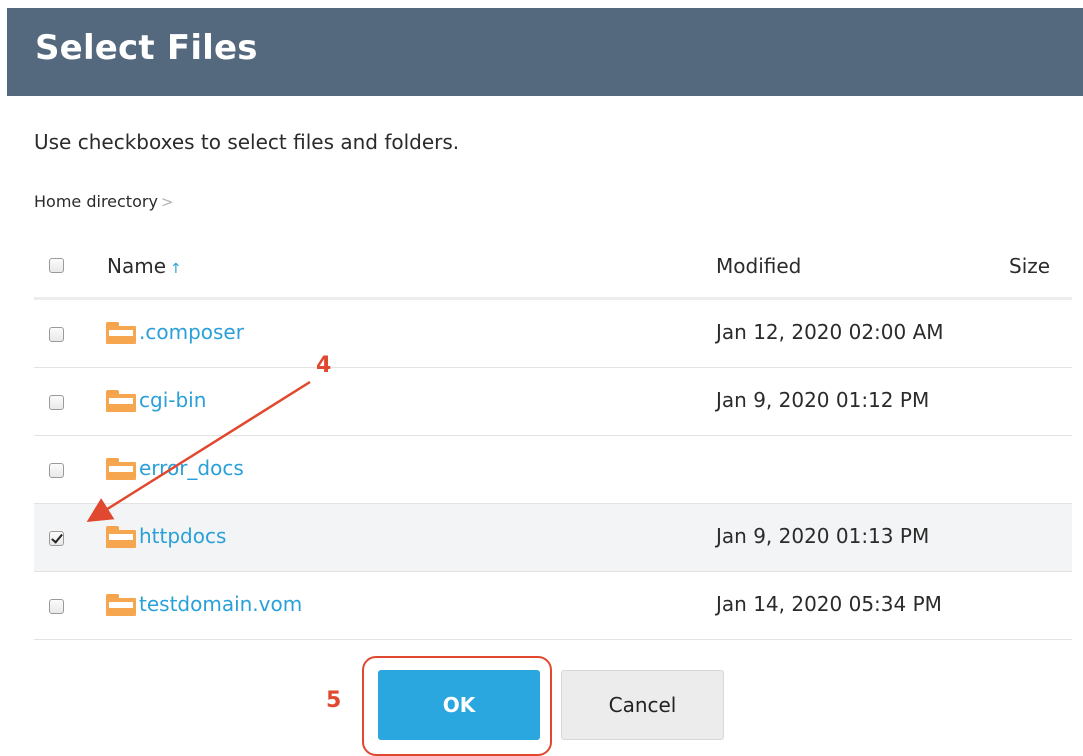 The image size is (1083, 756). Describe the element at coordinates (191, 468) in the screenshot. I see `folder-link: error_docs` at that location.